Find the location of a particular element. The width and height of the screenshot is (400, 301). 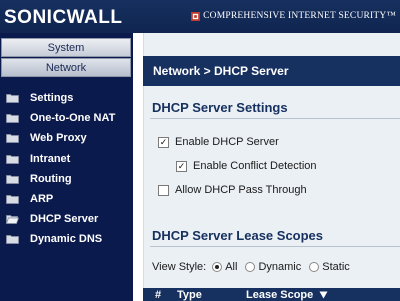

sidebar-item-label: DHCP Server is located at coordinates (64, 219).